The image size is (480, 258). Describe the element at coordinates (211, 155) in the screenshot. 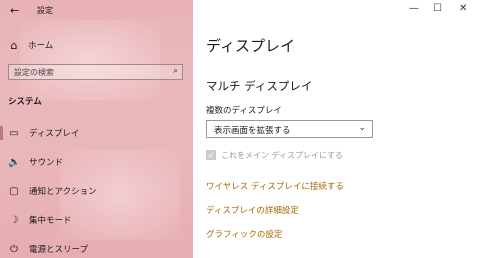

I see `main-display-checkbox: ✓` at that location.